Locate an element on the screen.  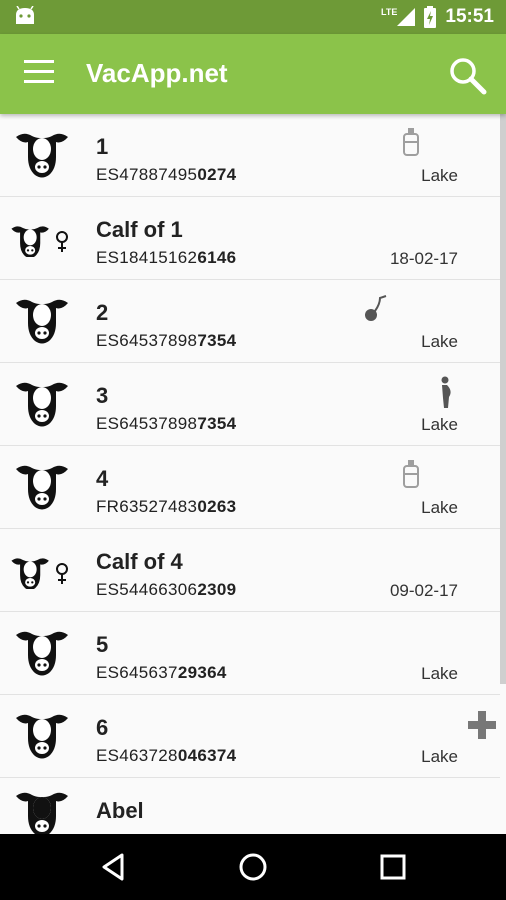
home-icon is located at coordinates (253, 867).